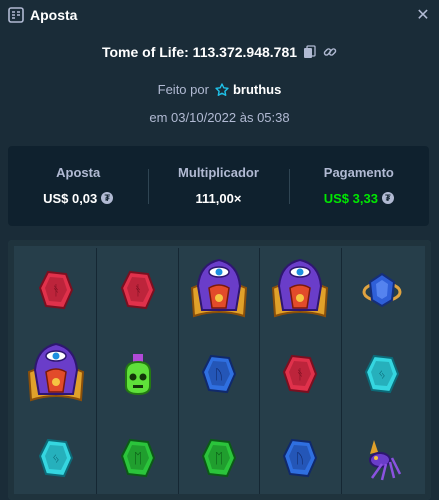  Describe the element at coordinates (70, 198) in the screenshot. I see `bet-amount: US$ 0,03` at that location.